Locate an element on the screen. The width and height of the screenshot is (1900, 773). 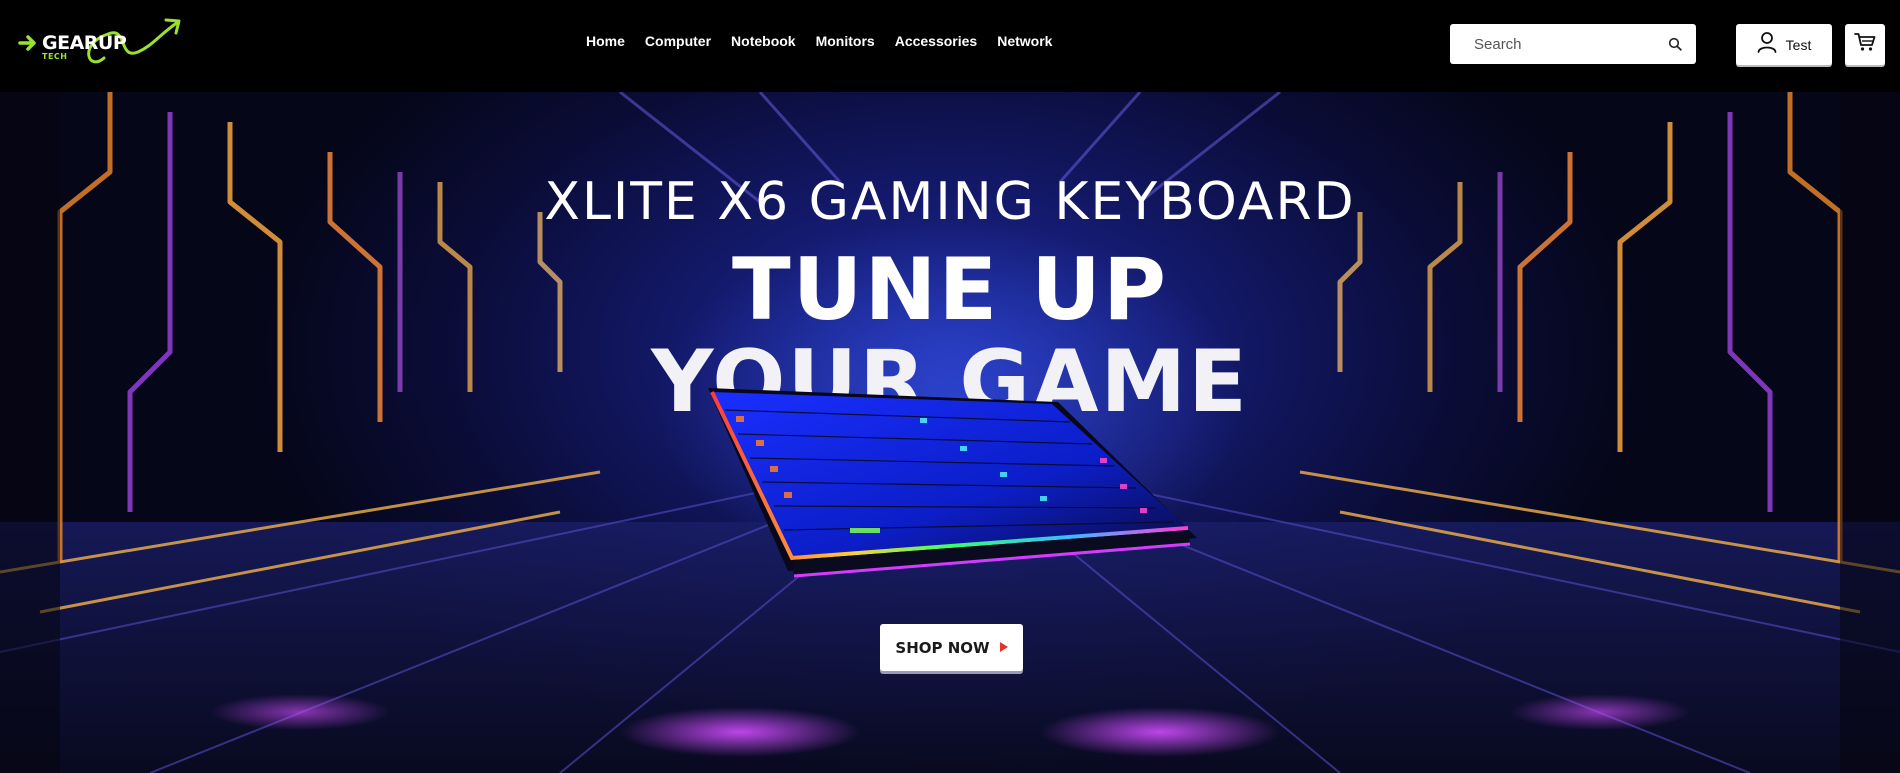
hero-headline-line1: TUNE UP is located at coordinates (950, 290).